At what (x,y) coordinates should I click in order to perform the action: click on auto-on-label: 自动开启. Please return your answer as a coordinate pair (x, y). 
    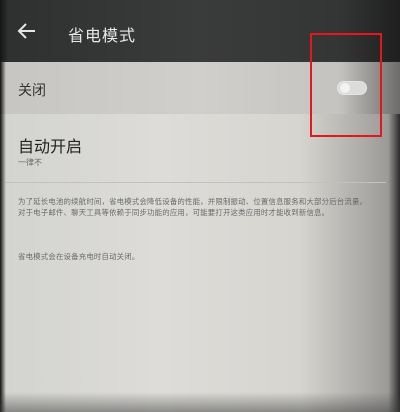
    Looking at the image, I should click on (50, 146).